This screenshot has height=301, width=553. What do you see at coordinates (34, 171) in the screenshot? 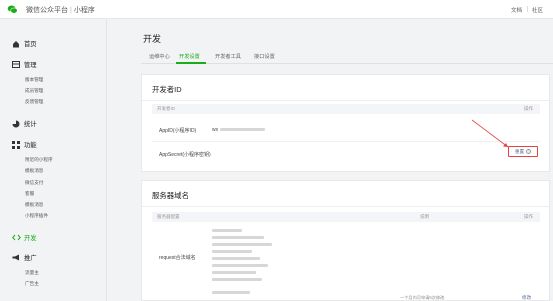
I see `sidebar-item-template: 模板消息` at bounding box center [34, 171].